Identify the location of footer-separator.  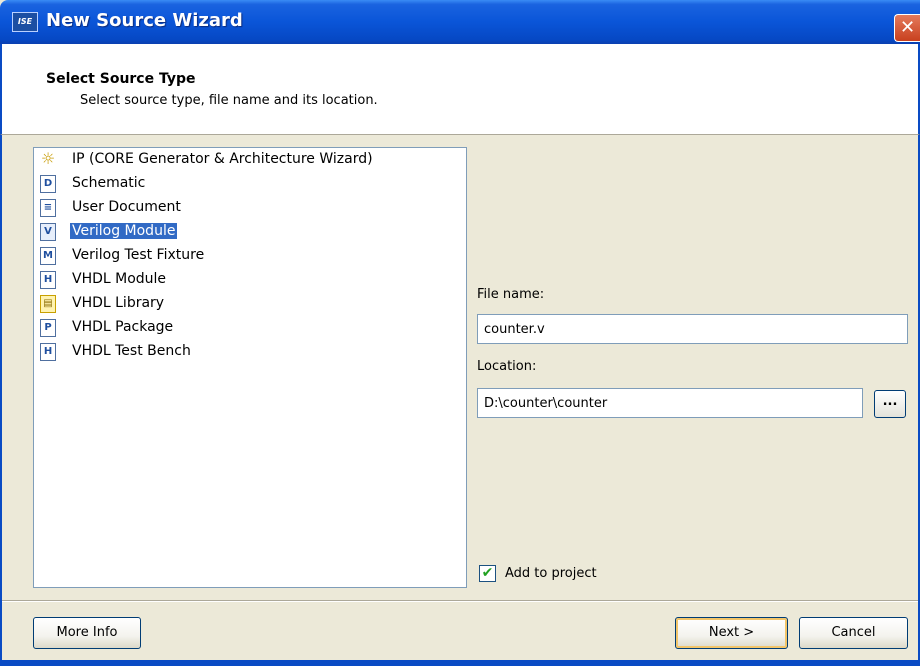
(460, 601).